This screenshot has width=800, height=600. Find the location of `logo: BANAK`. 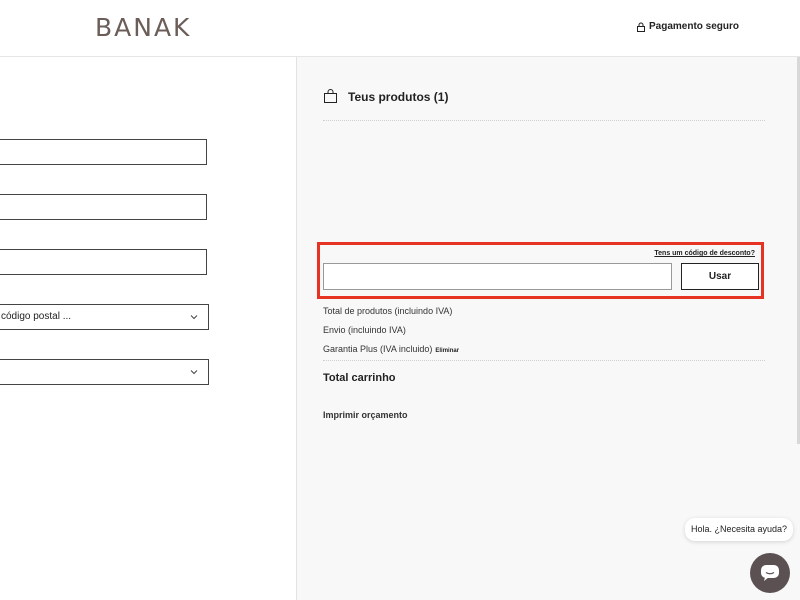

logo: BANAK is located at coordinates (143, 27).